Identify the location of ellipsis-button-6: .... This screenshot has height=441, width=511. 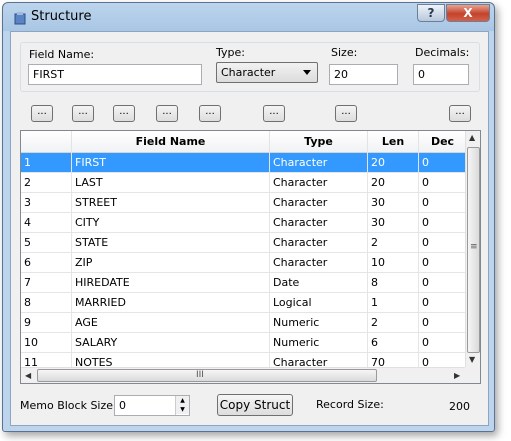
(274, 113).